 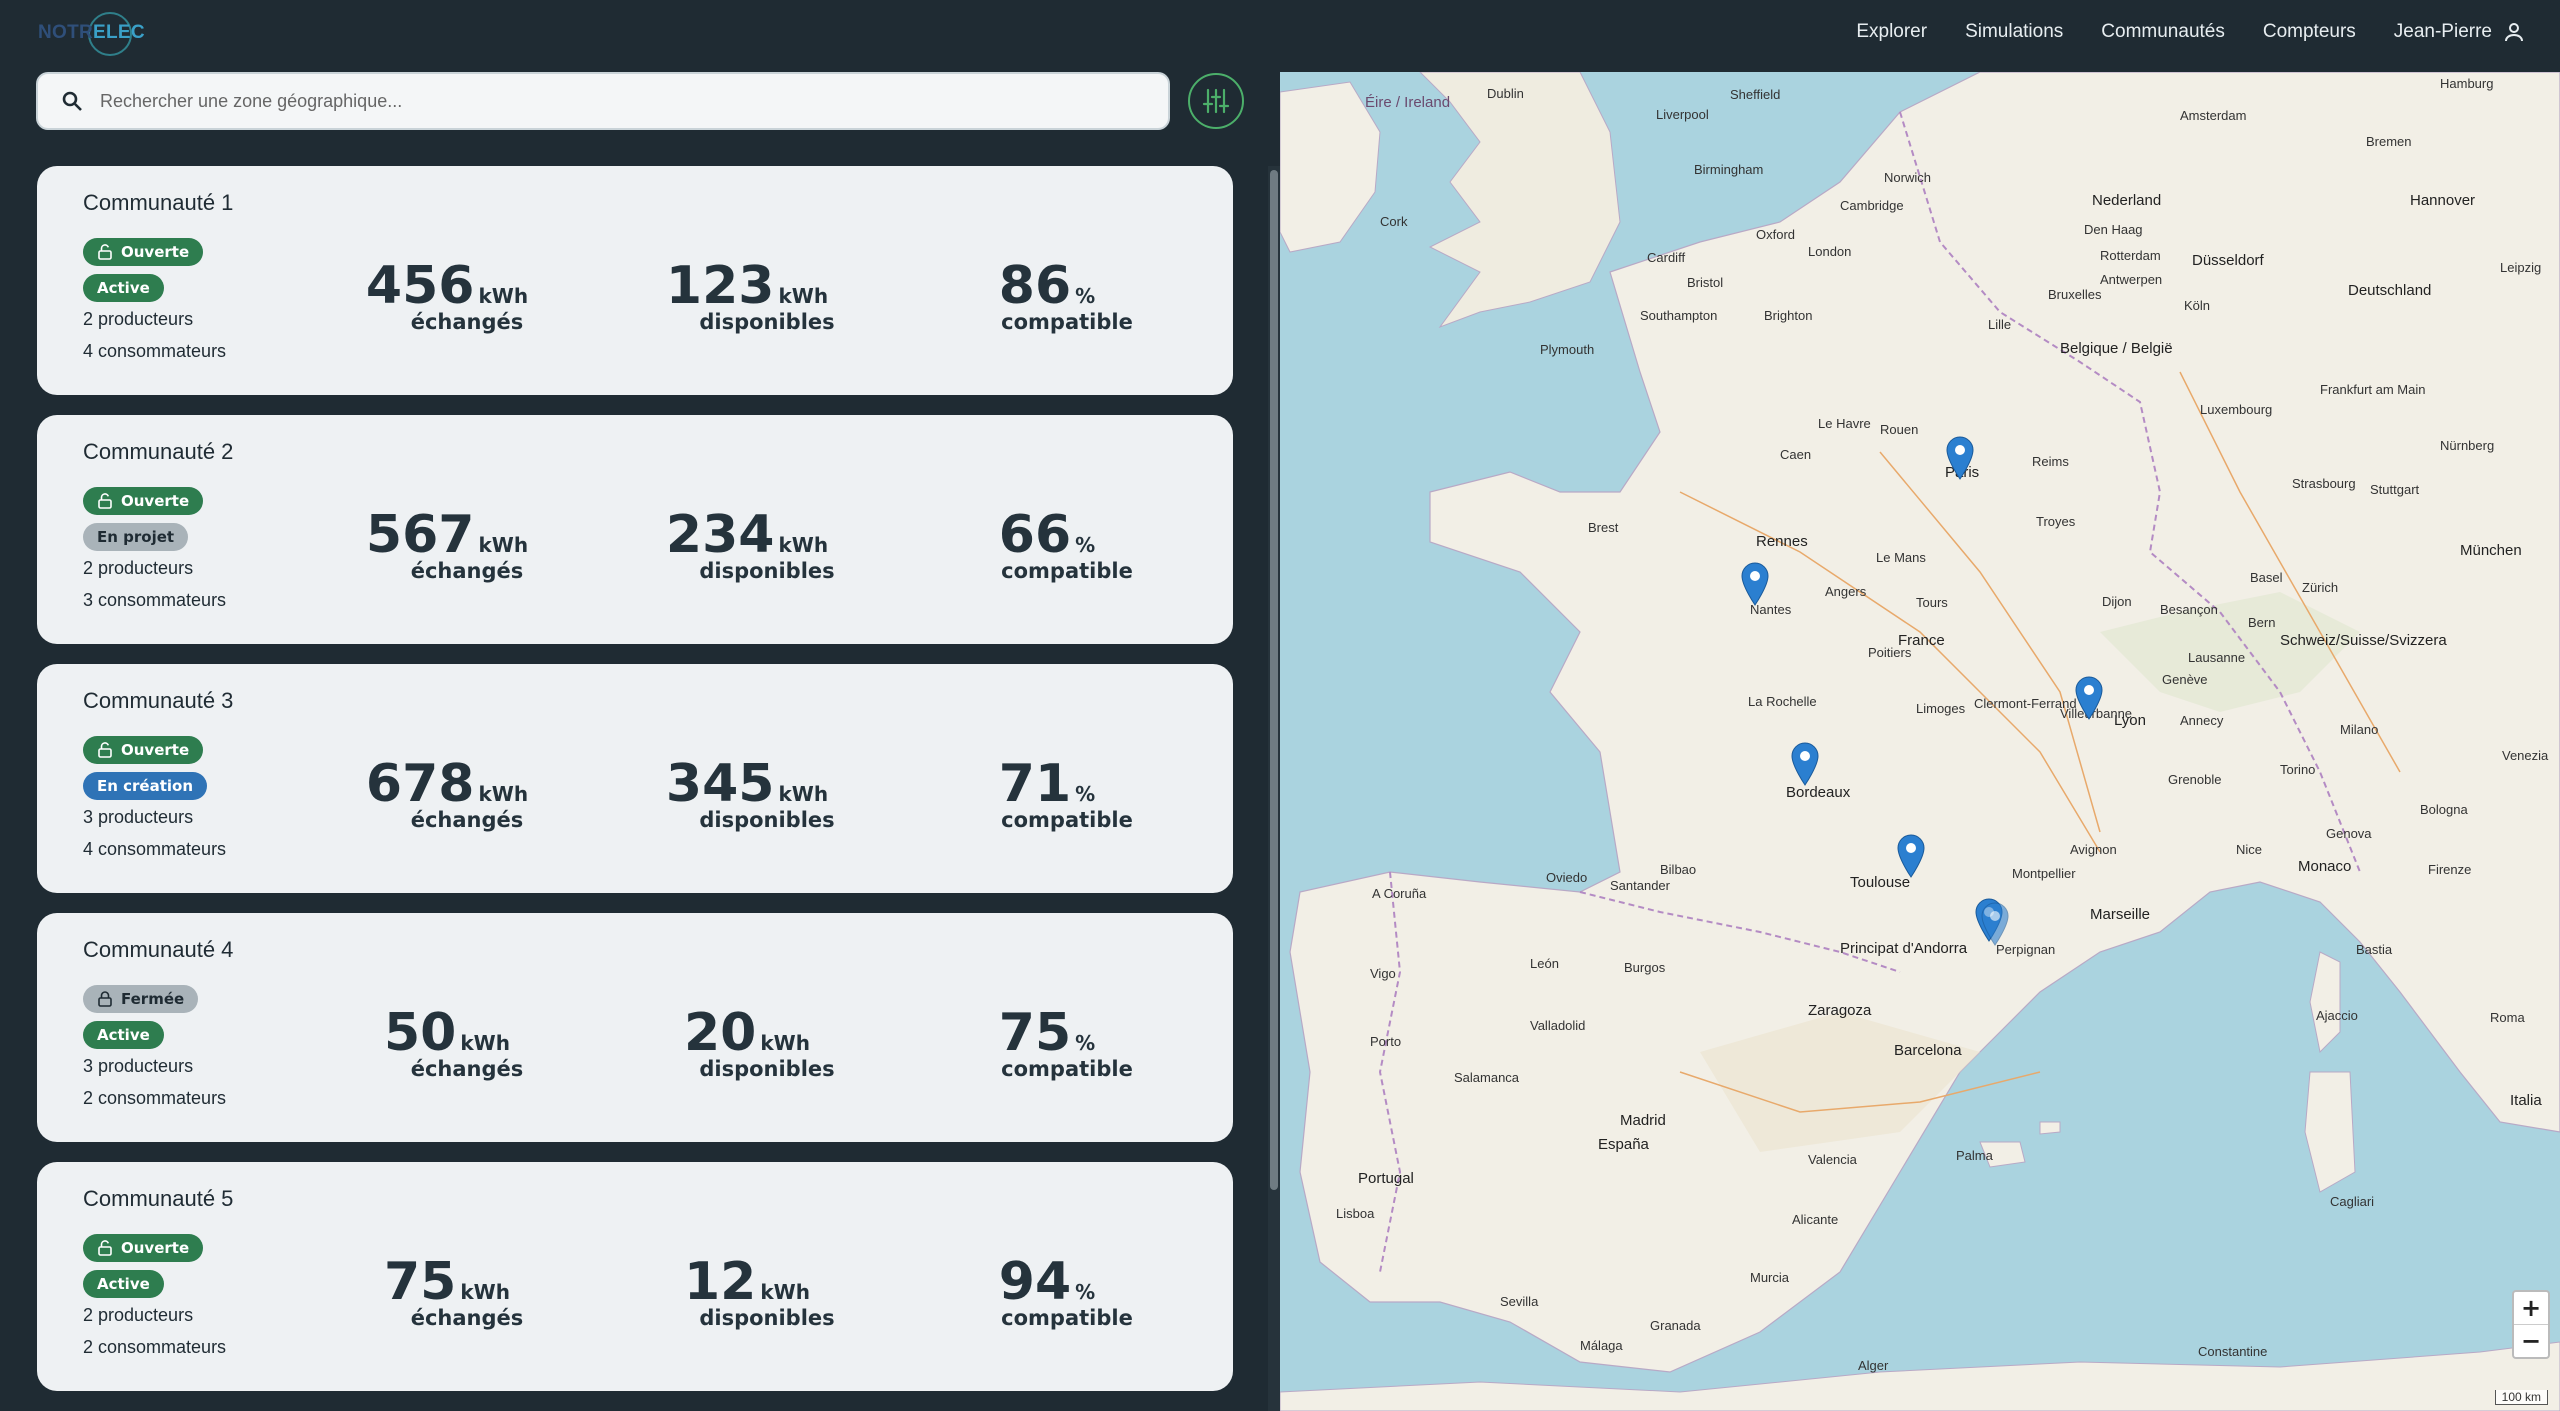 What do you see at coordinates (1818, 792) in the screenshot?
I see `label-bordeaux: Bordeaux` at bounding box center [1818, 792].